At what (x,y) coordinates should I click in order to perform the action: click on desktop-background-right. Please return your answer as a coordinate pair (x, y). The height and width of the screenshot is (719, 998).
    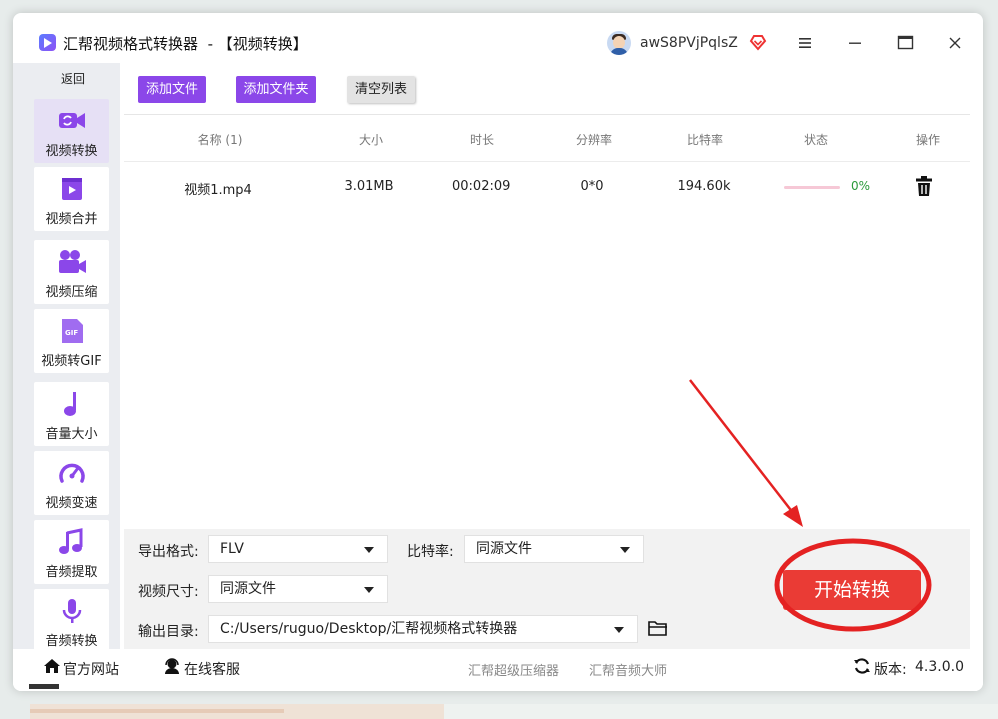
    Looking at the image, I should click on (721, 711).